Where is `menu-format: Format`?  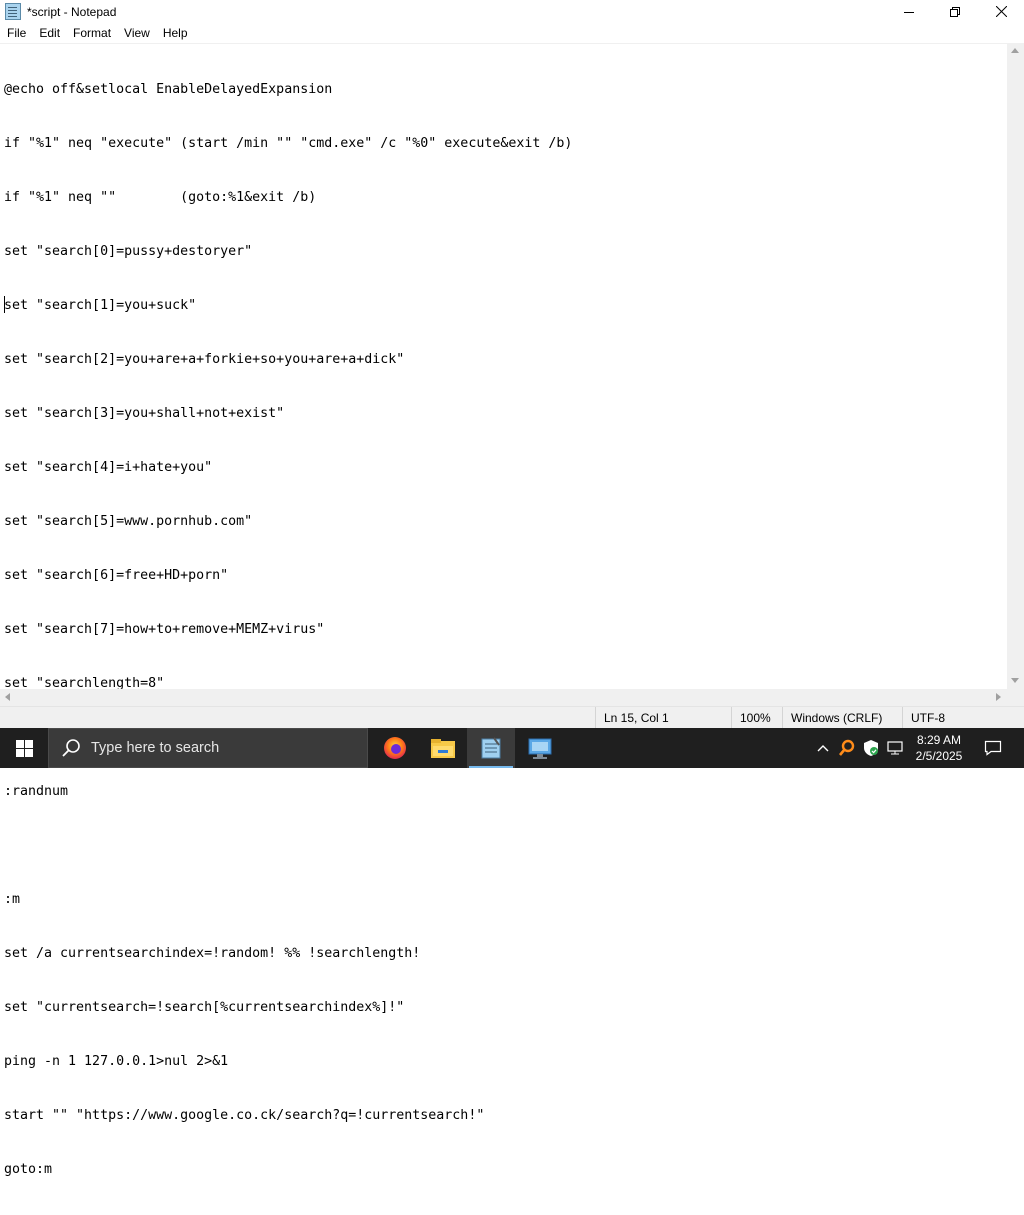 menu-format: Format is located at coordinates (91, 33).